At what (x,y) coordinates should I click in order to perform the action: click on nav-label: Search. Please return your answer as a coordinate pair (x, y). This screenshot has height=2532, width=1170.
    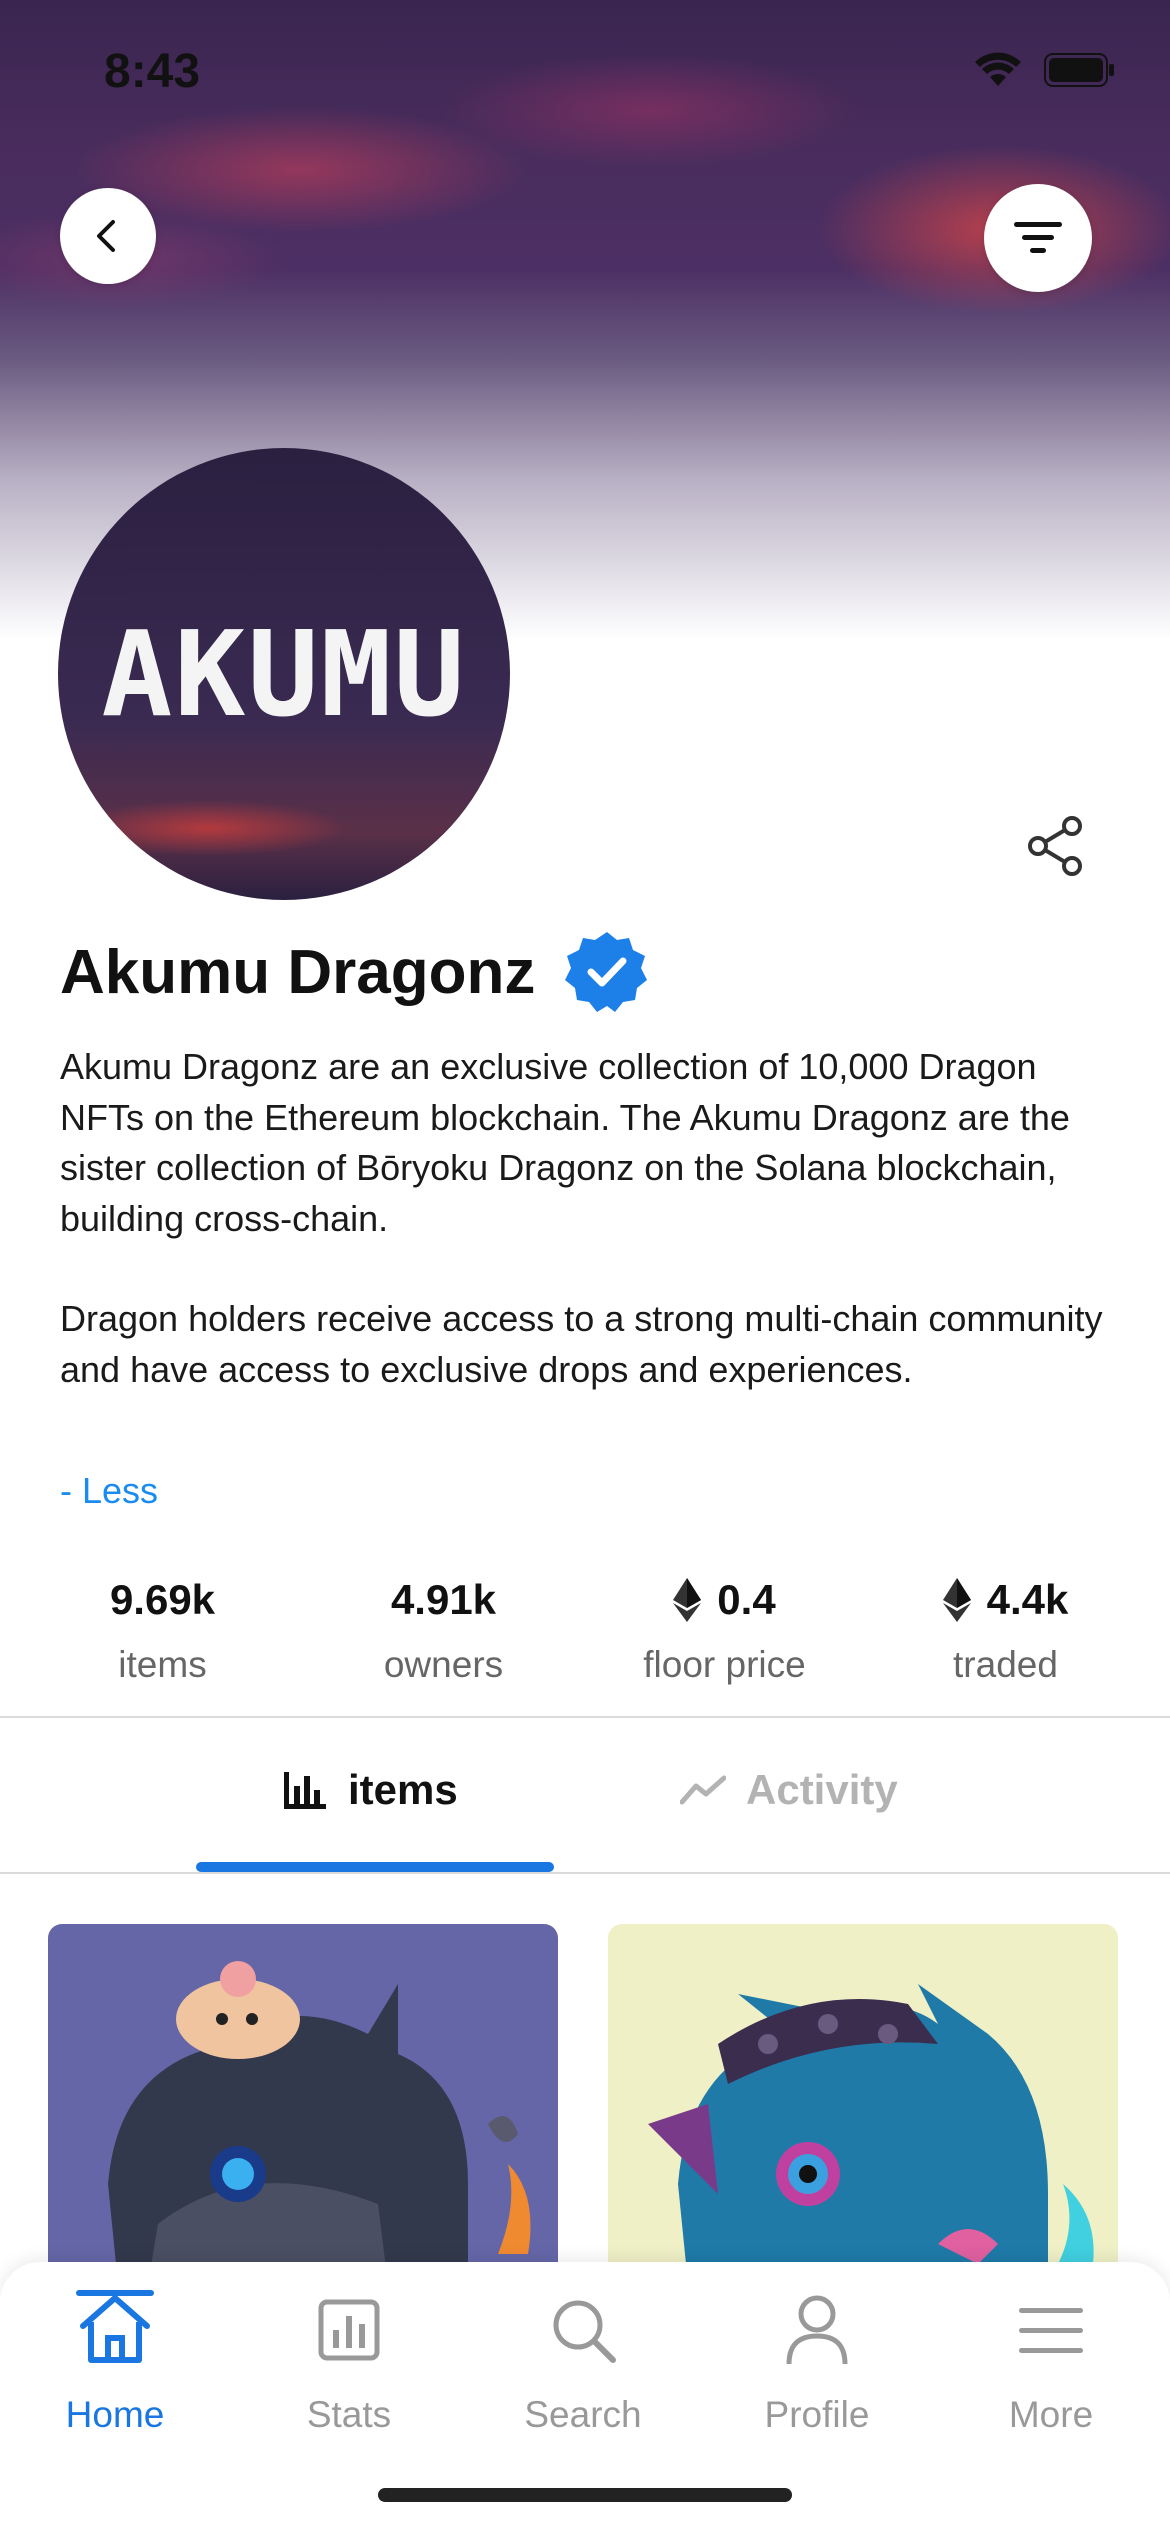
    Looking at the image, I should click on (583, 2414).